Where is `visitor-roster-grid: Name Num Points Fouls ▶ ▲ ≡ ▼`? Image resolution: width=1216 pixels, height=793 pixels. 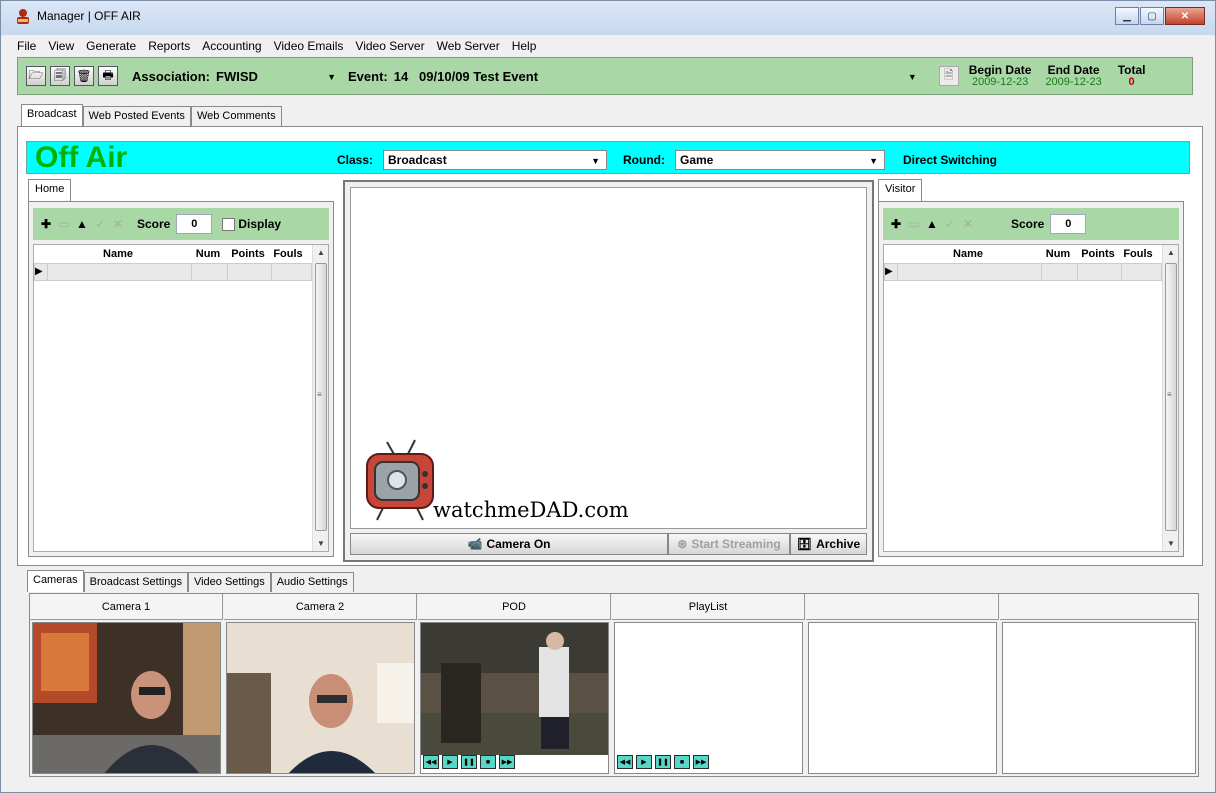 visitor-roster-grid: Name Num Points Fouls ▶ ▲ ≡ ▼ is located at coordinates (1031, 398).